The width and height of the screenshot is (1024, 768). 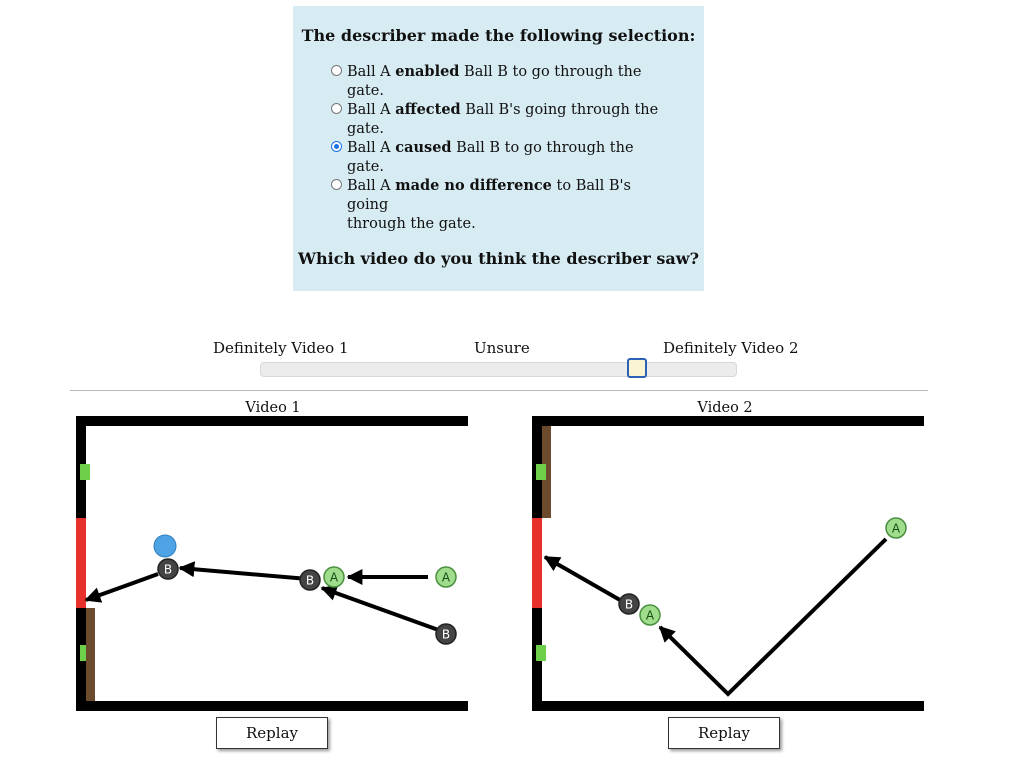 I want to click on slider-left-label: Definitely Video 1, so click(x=281, y=348).